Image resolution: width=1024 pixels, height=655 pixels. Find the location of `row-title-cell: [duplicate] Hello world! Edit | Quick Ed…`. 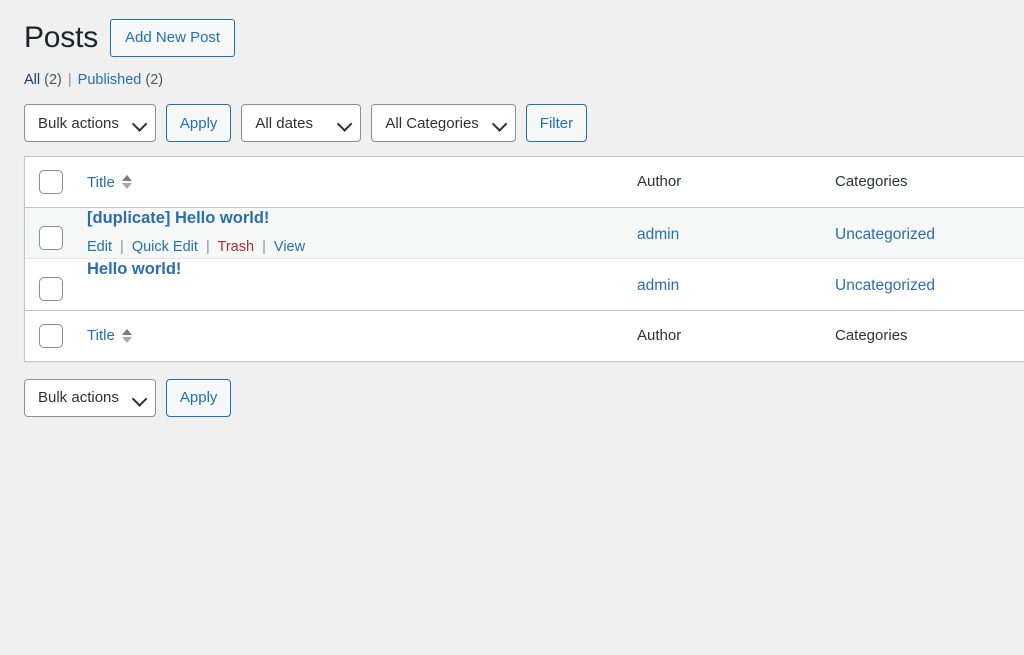

row-title-cell: [duplicate] Hello world! Edit | Quick Ed… is located at coordinates (362, 234).